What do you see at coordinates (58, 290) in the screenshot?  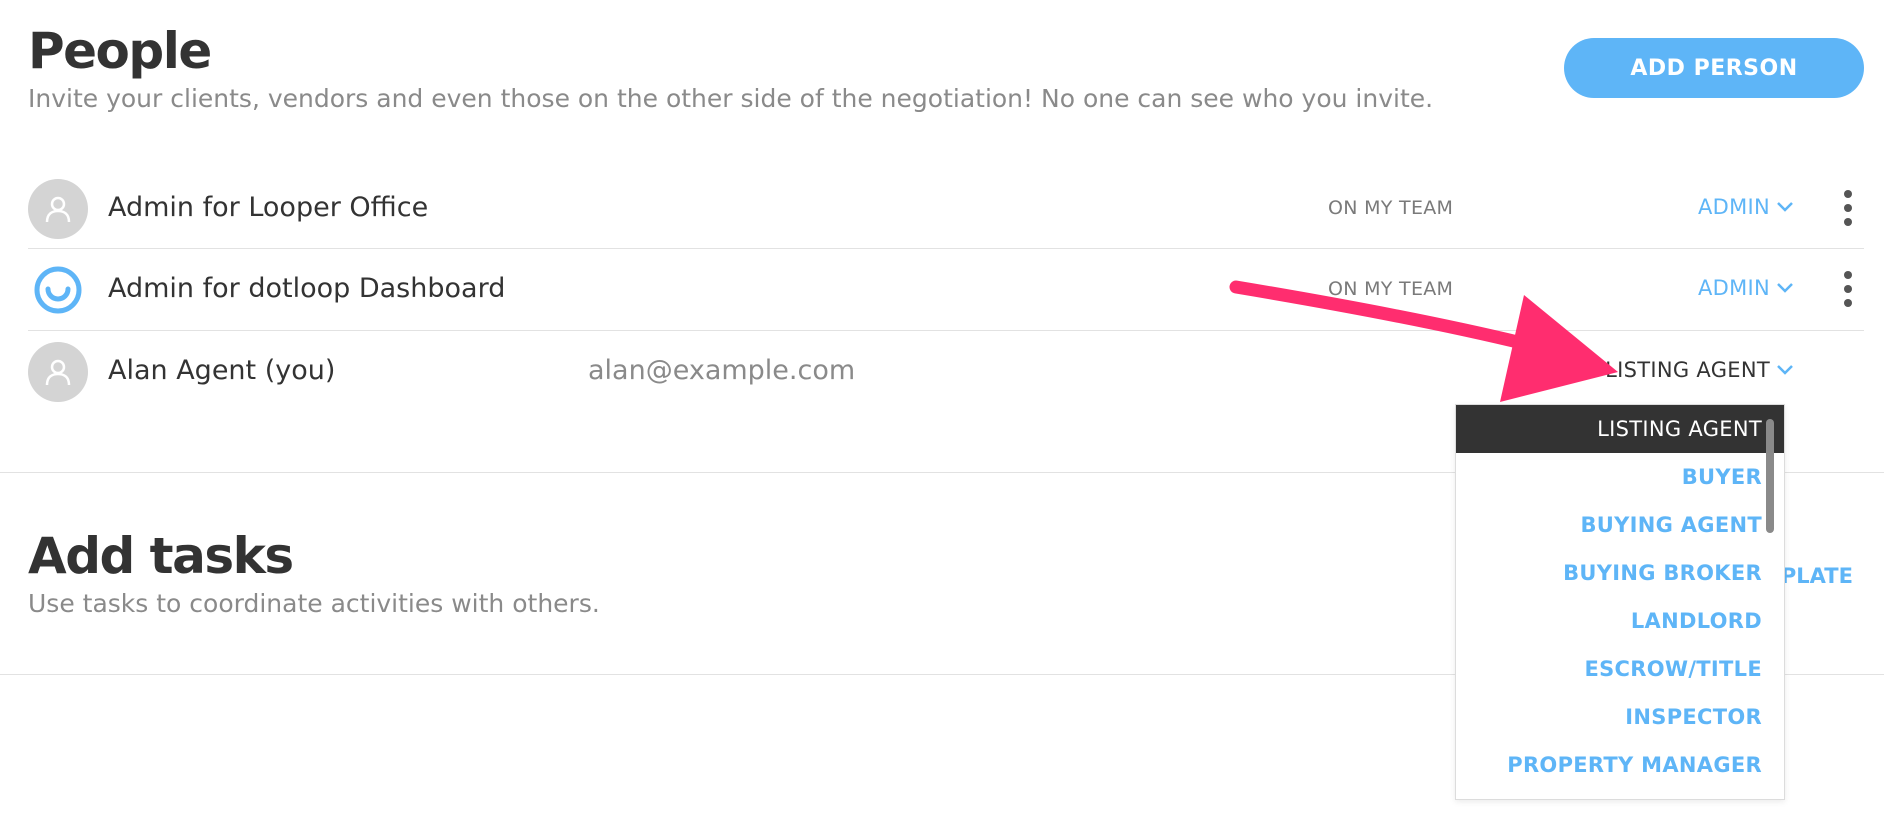 I see `dotloop-logo-icon` at bounding box center [58, 290].